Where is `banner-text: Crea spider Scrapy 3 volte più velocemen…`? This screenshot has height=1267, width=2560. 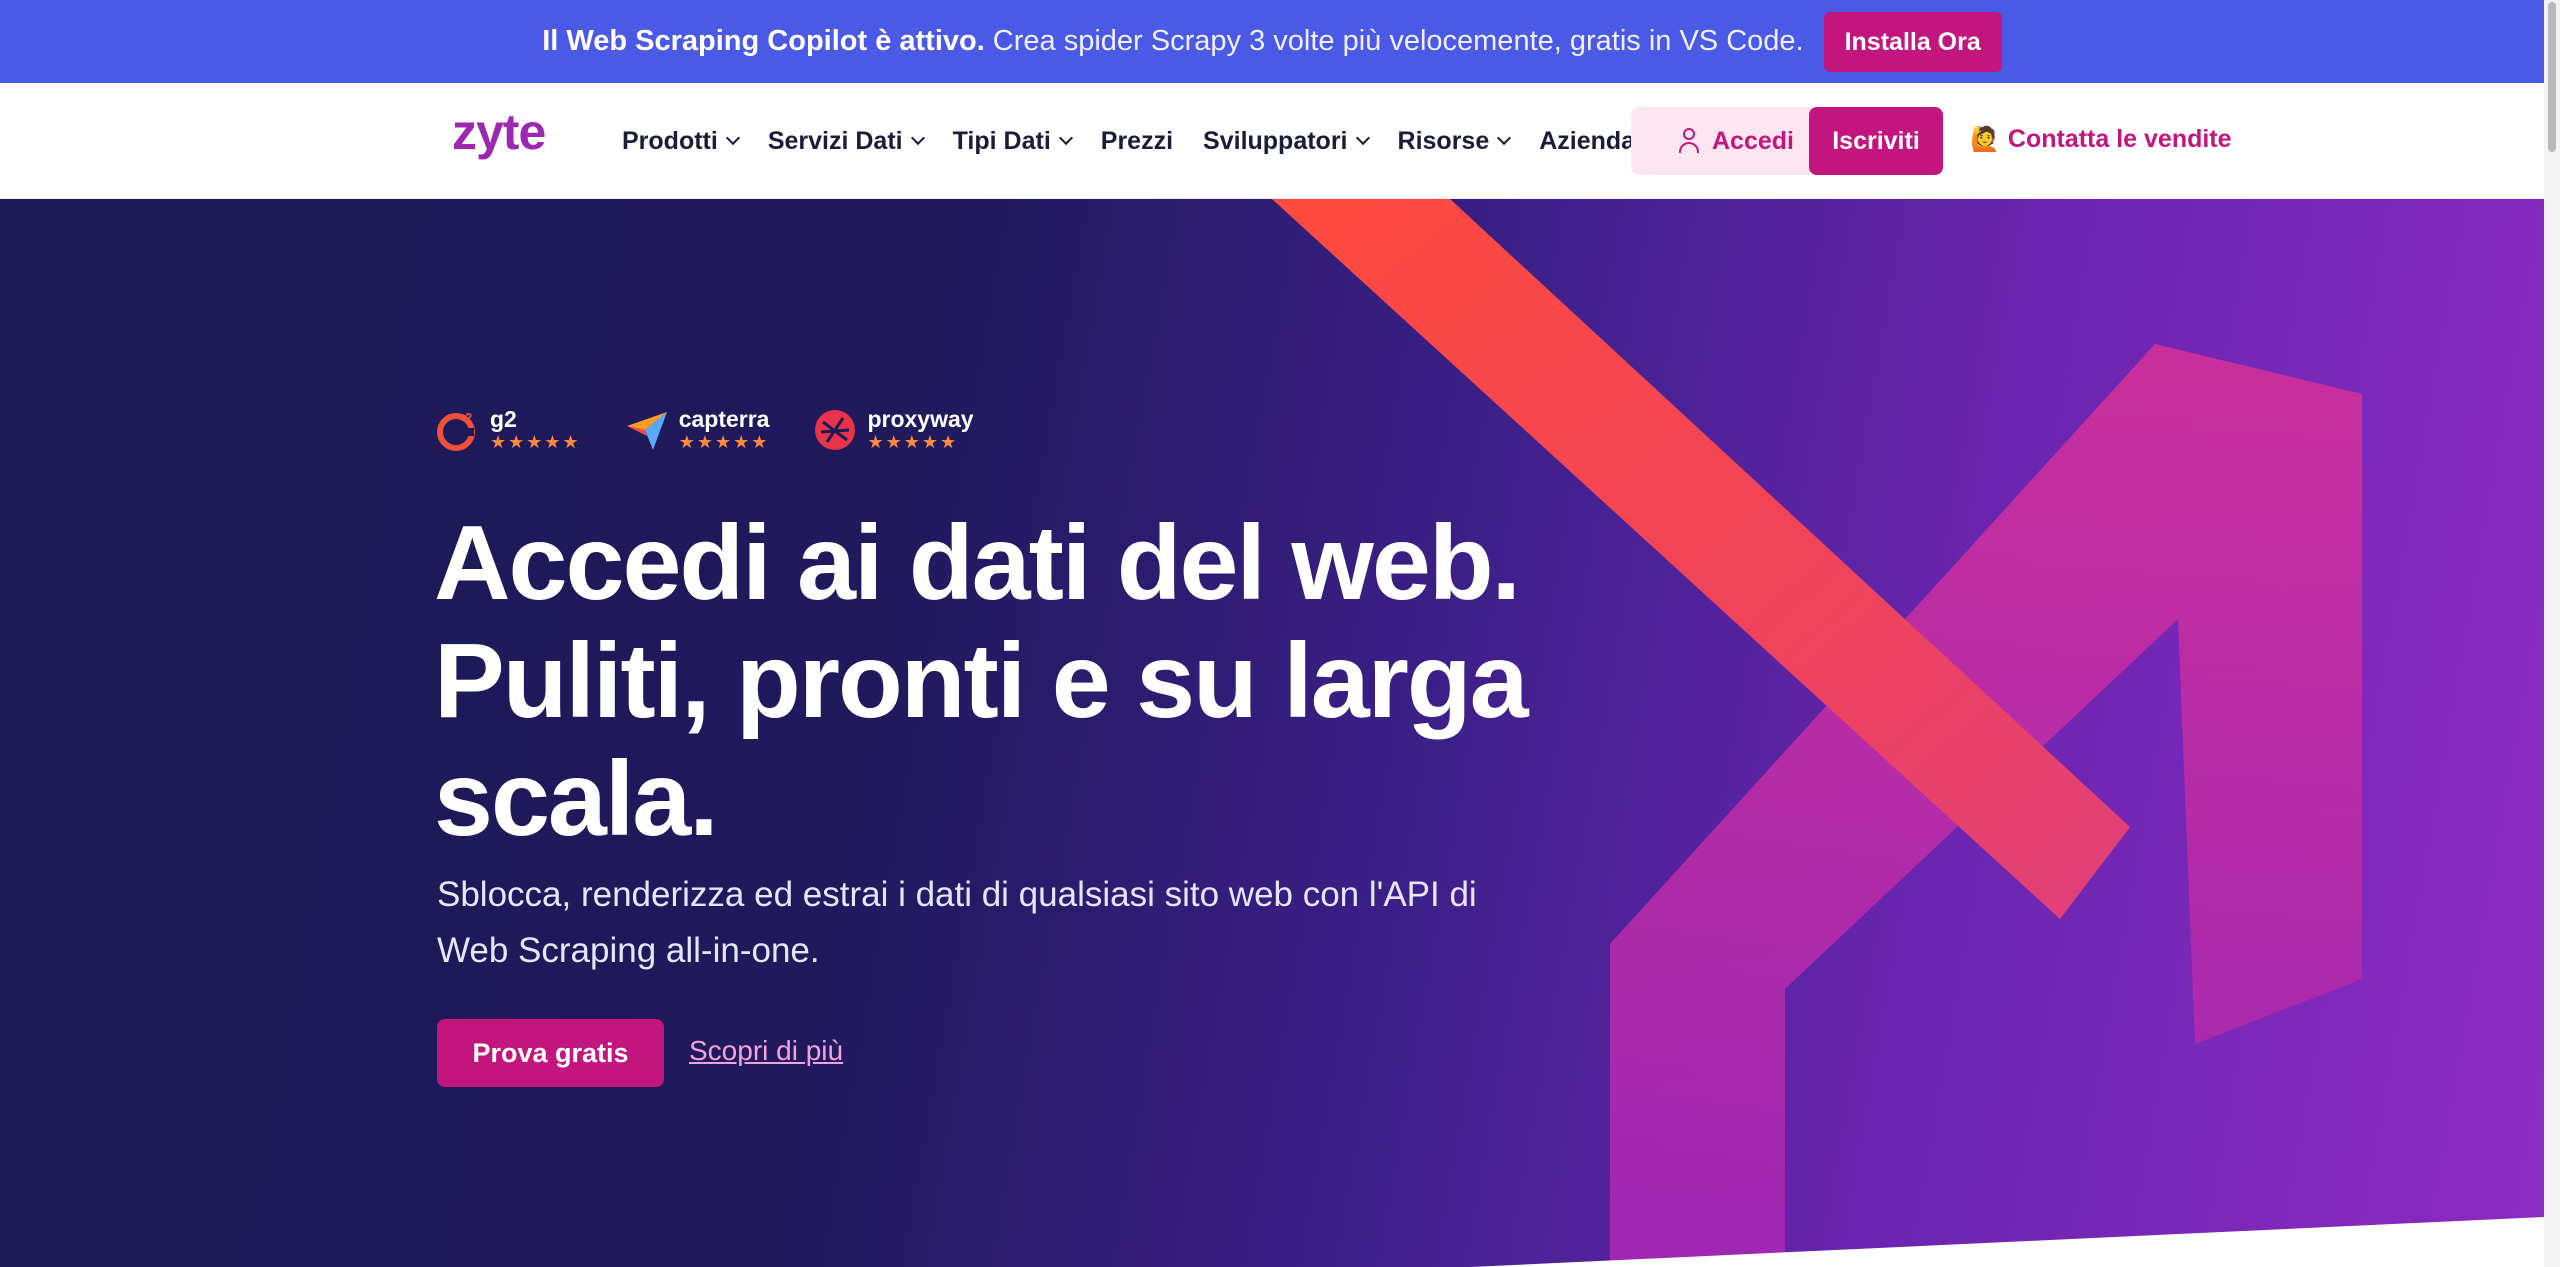
banner-text: Crea spider Scrapy 3 volte più velocemen… is located at coordinates (1398, 41).